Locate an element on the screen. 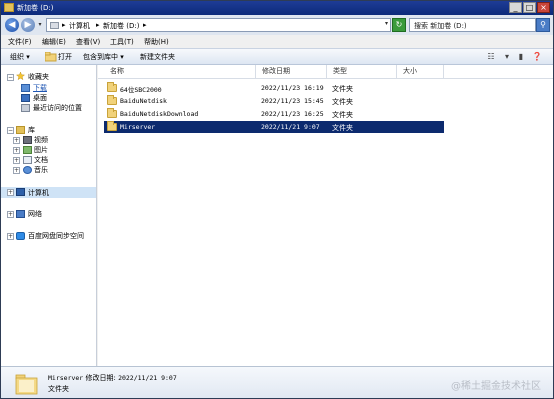  forward-button: ▶ is located at coordinates (28, 25).